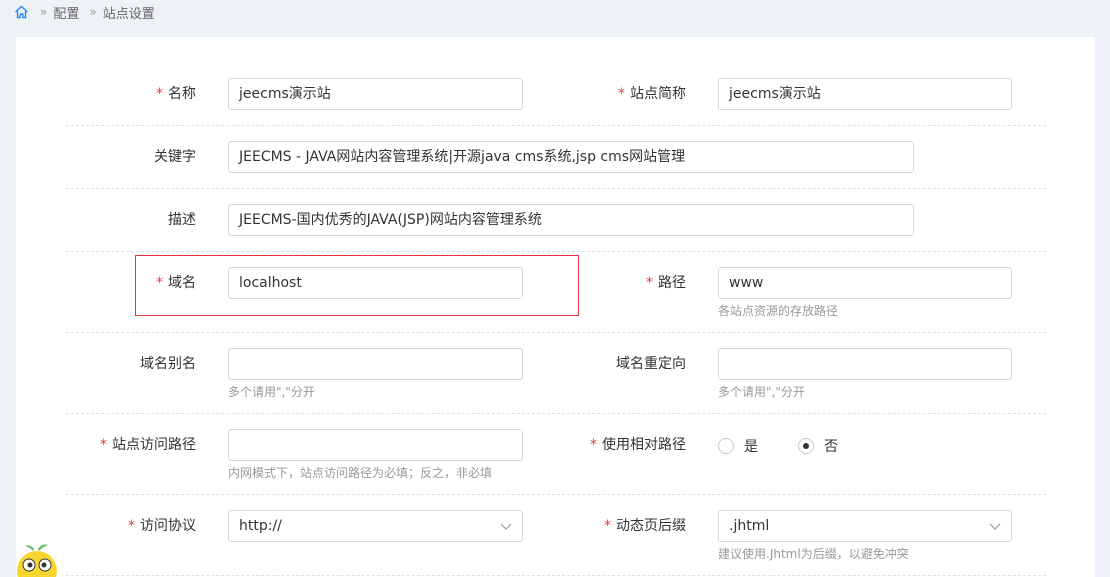  I want to click on protocol-select-value: http://, so click(260, 526).